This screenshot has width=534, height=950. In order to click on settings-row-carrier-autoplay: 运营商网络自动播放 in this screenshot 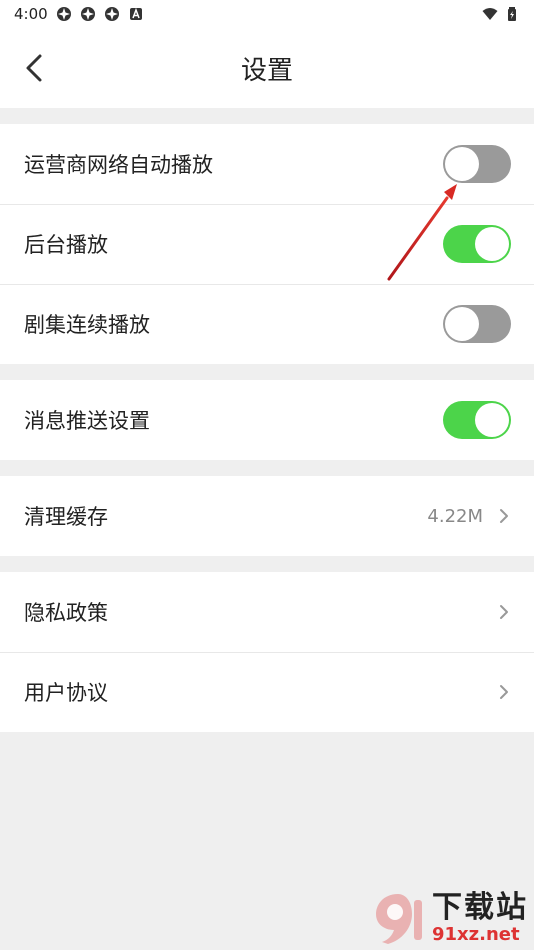, I will do `click(267, 164)`.